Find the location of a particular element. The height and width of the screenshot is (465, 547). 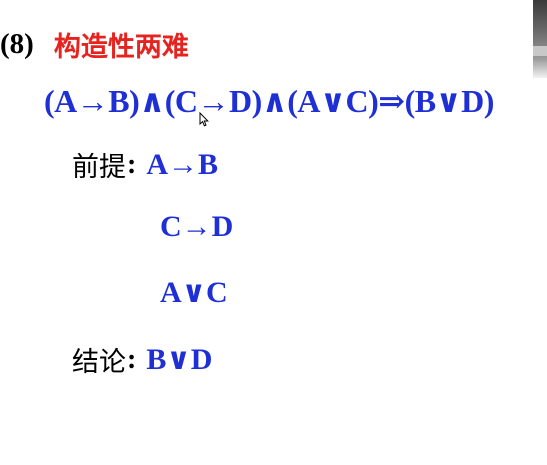

item-number: (8) is located at coordinates (17, 43).